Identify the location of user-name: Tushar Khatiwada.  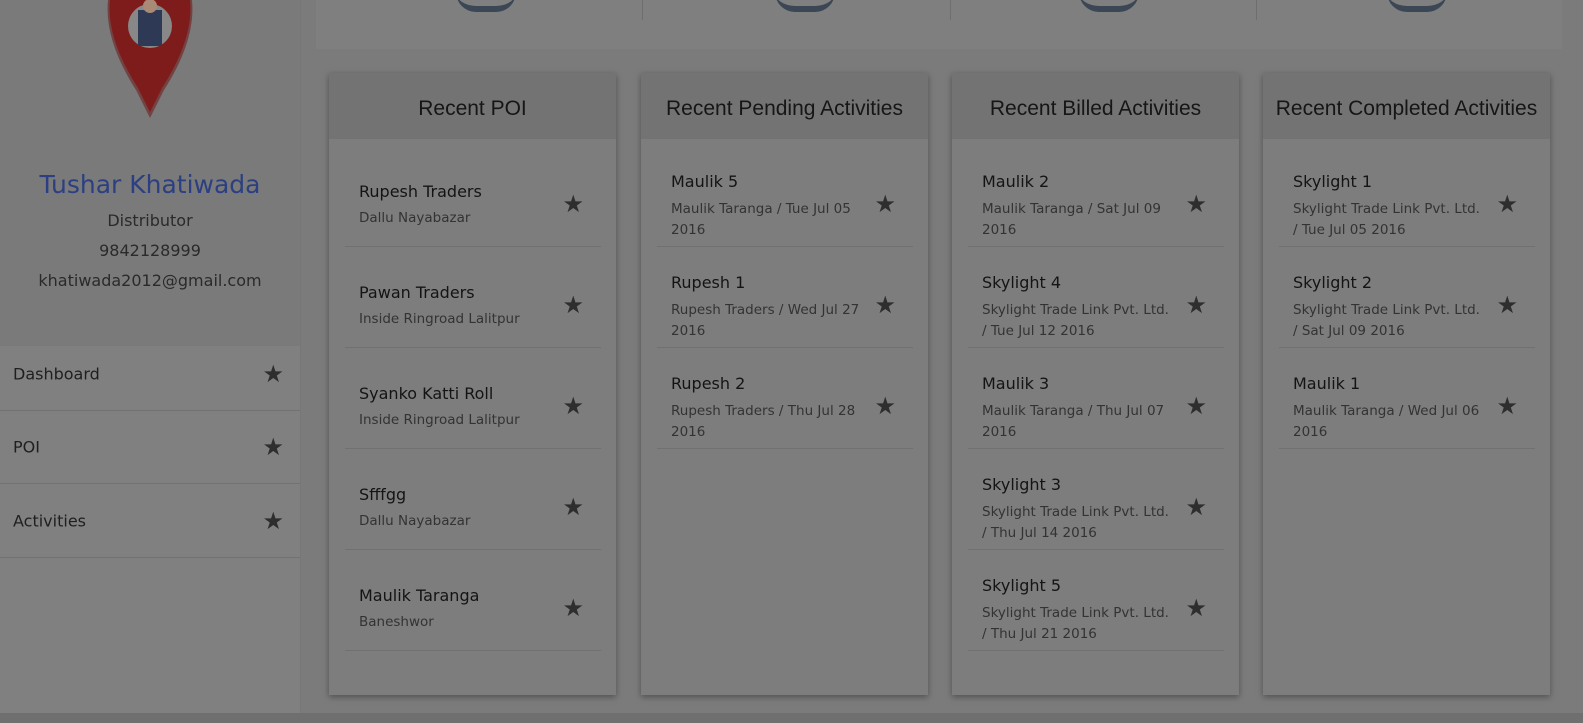
(150, 184).